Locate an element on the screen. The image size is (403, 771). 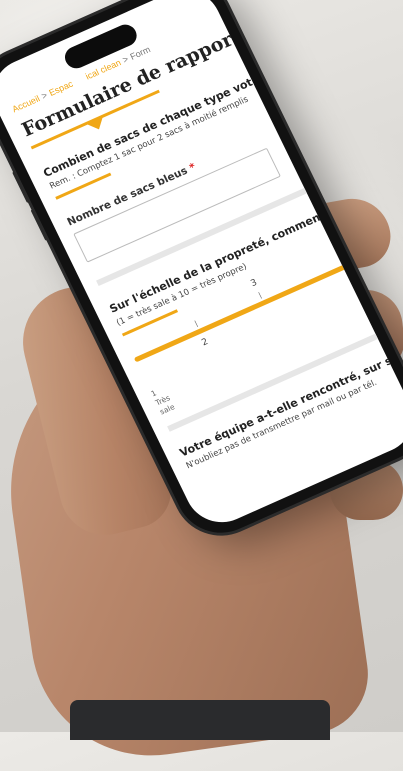
sleeve is located at coordinates (200, 720).